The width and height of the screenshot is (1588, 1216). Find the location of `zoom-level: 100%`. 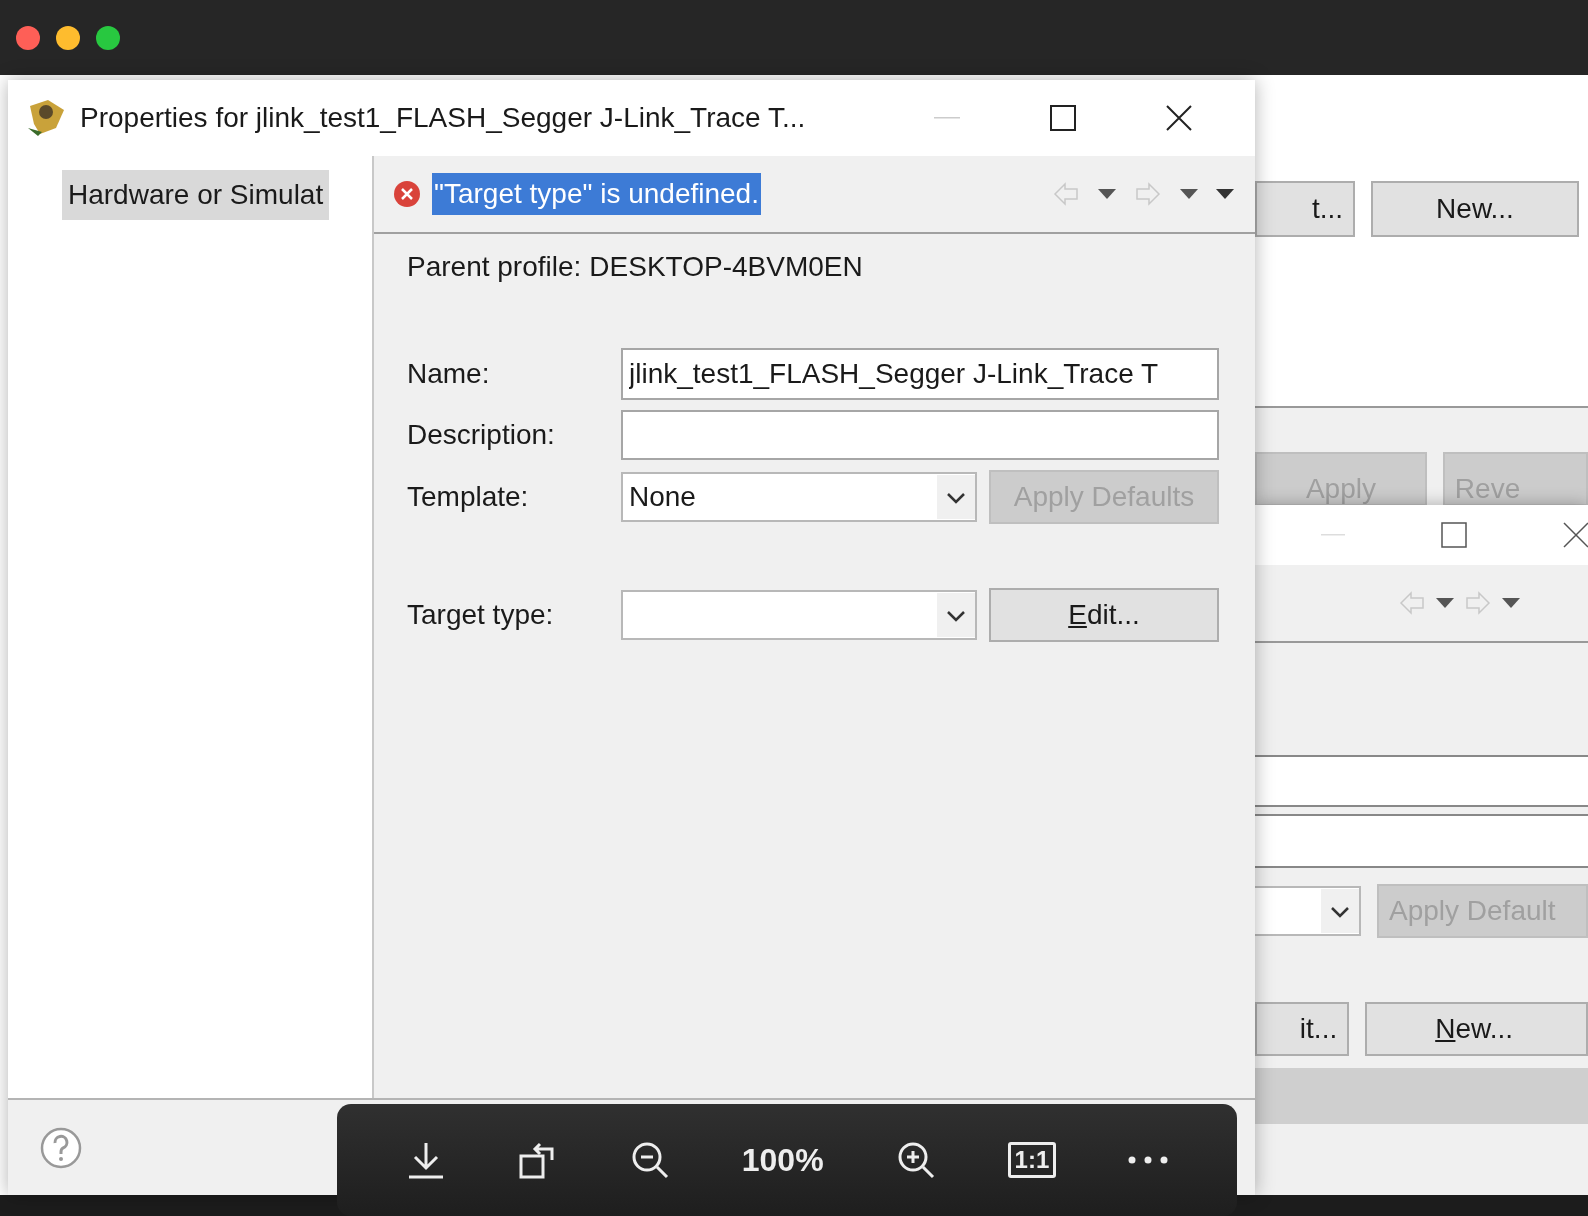

zoom-level: 100% is located at coordinates (782, 1160).